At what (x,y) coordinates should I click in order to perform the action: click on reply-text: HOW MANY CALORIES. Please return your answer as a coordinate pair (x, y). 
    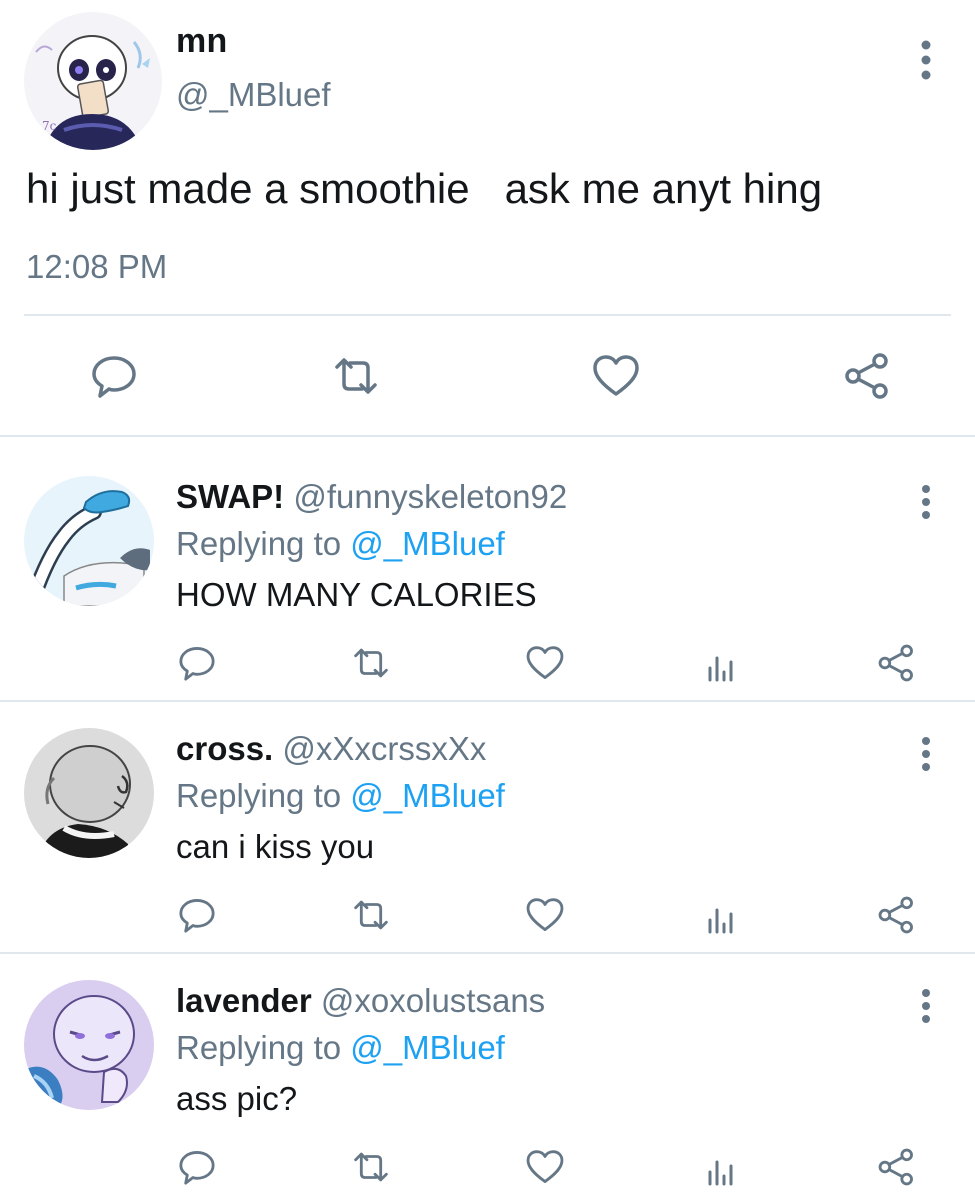
    Looking at the image, I should click on (356, 594).